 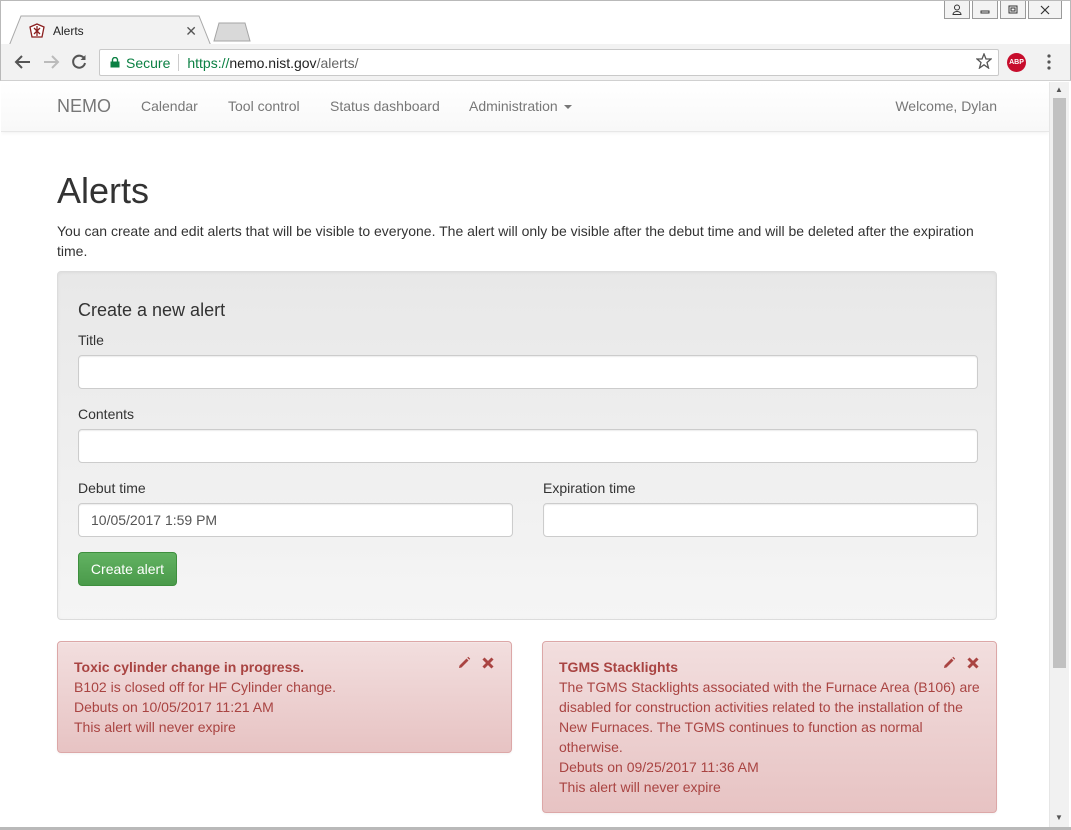 What do you see at coordinates (232, 32) in the screenshot?
I see `new-tab-button` at bounding box center [232, 32].